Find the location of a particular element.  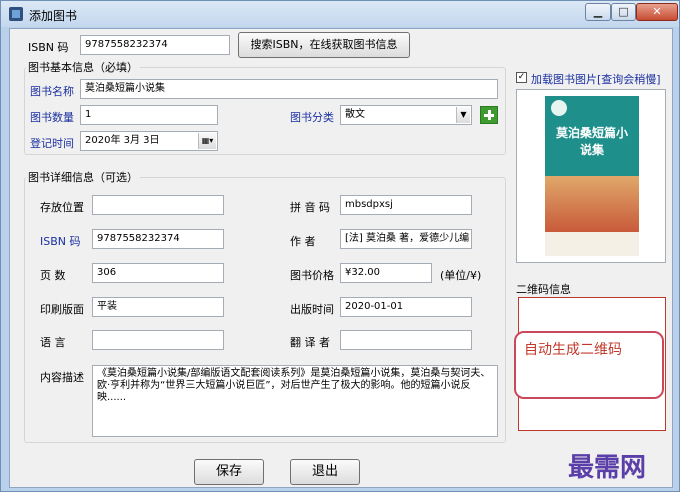

language-input is located at coordinates (158, 340).